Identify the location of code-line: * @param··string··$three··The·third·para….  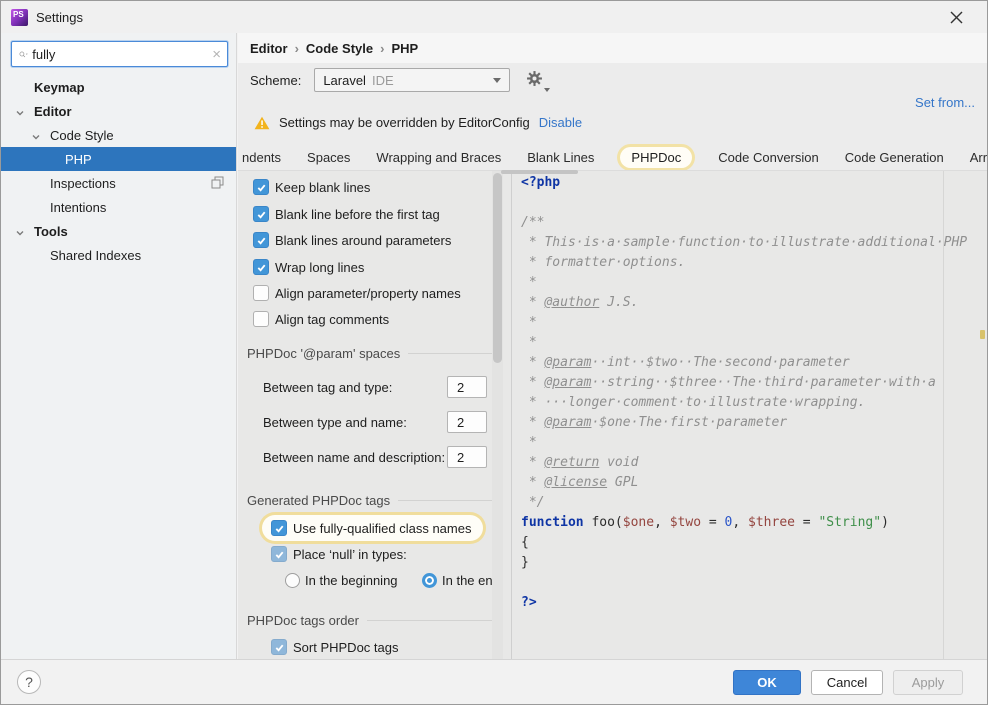
(754, 383).